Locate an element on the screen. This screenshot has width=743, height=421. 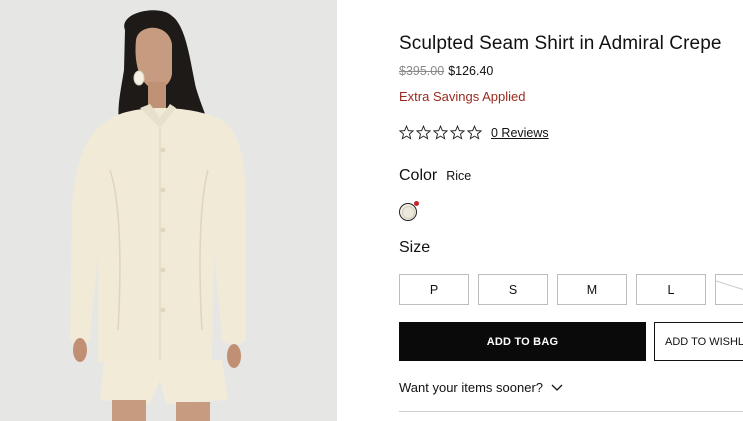
add-to-wishlist-button: ADD TO WISHLIST is located at coordinates (698, 341).